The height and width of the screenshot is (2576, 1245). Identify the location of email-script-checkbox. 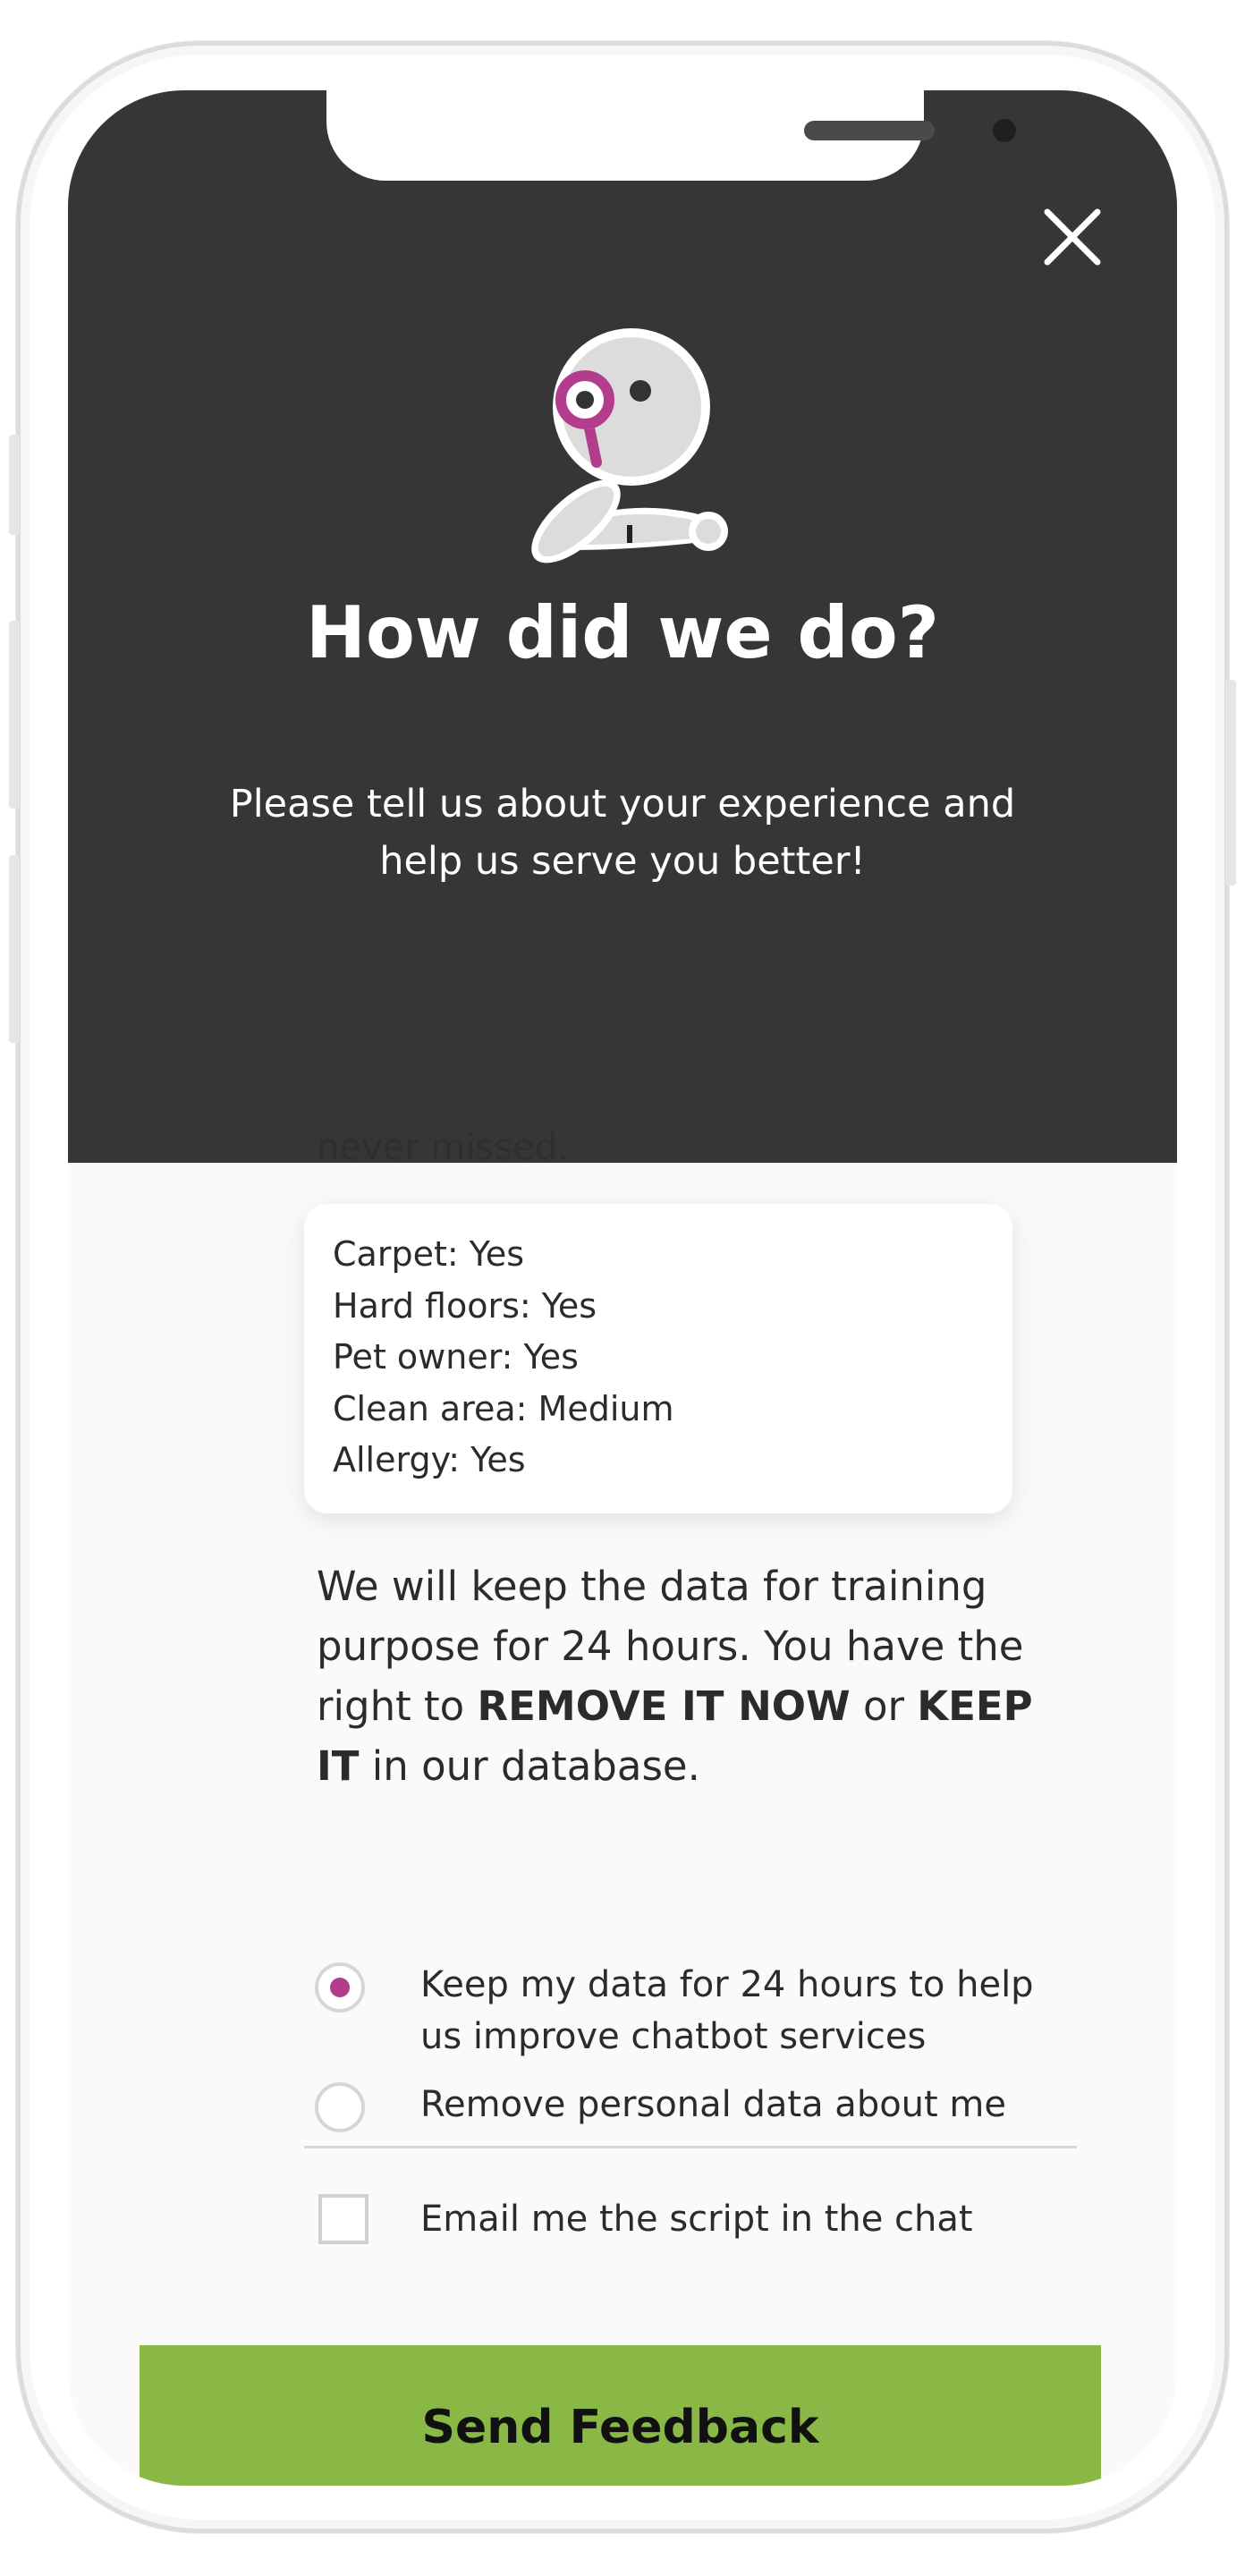
(343, 2219).